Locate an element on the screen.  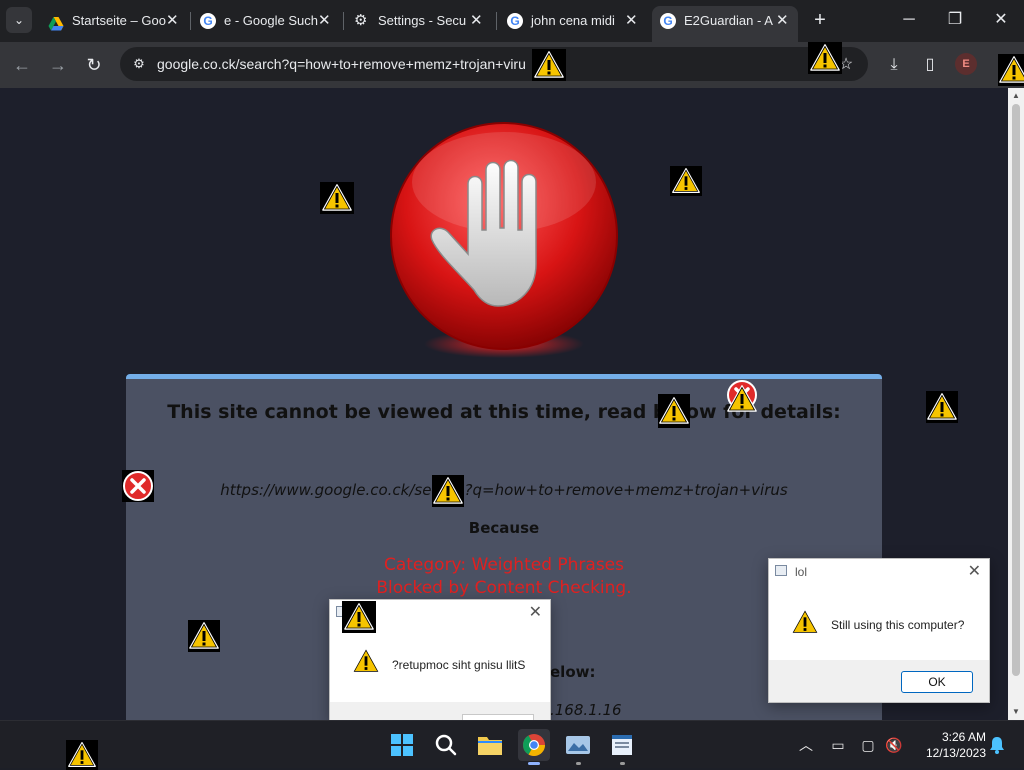
dialog-title: lol is located at coordinates (801, 572).